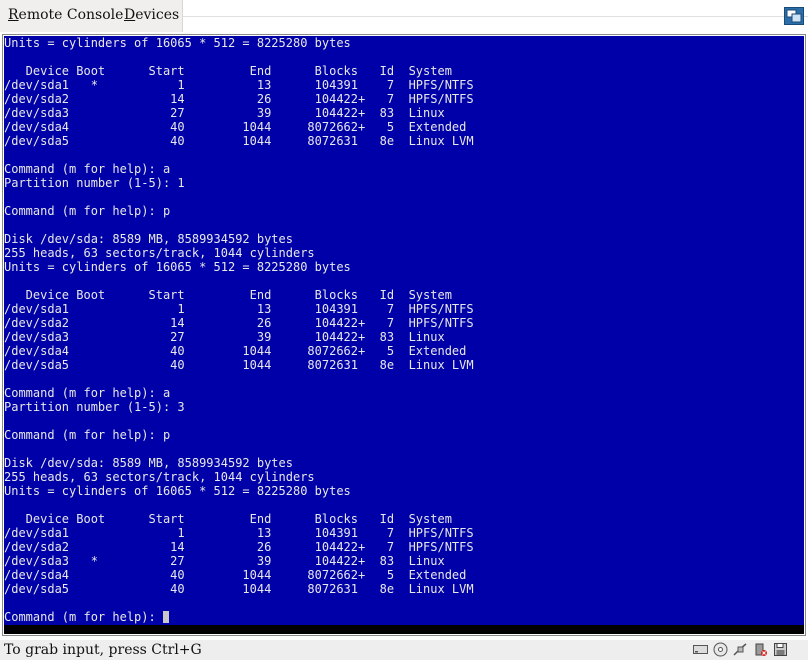 The width and height of the screenshot is (808, 660). Describe the element at coordinates (404, 629) in the screenshot. I see `console-bottom-border` at that location.